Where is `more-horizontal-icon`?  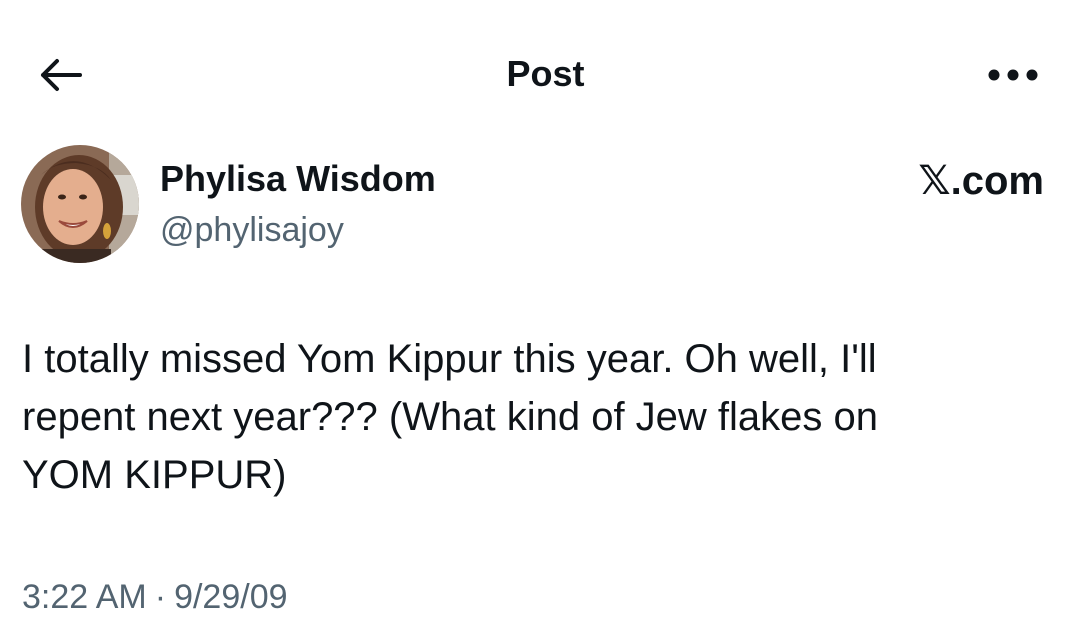 more-horizontal-icon is located at coordinates (1013, 75).